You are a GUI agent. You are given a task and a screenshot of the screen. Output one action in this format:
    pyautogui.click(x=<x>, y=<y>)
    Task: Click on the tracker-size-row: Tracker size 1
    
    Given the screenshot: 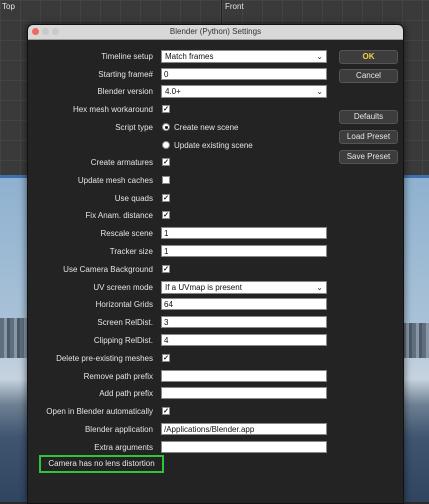 What is the action you would take?
    pyautogui.click(x=215, y=252)
    